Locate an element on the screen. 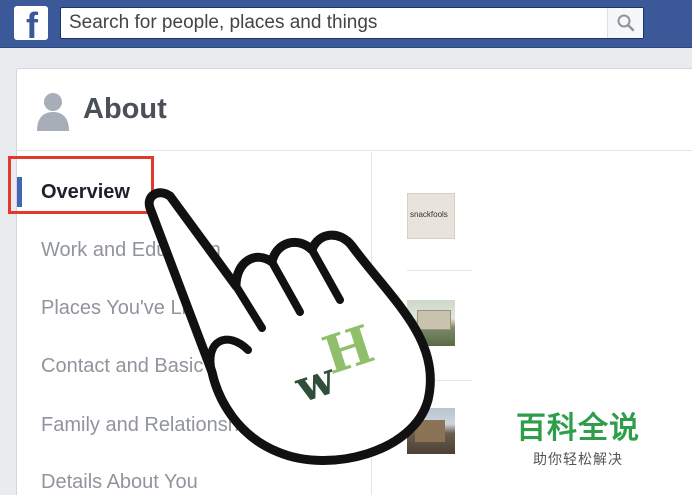  brand-watermark: 百科全说 助你轻松解决 is located at coordinates (578, 436).